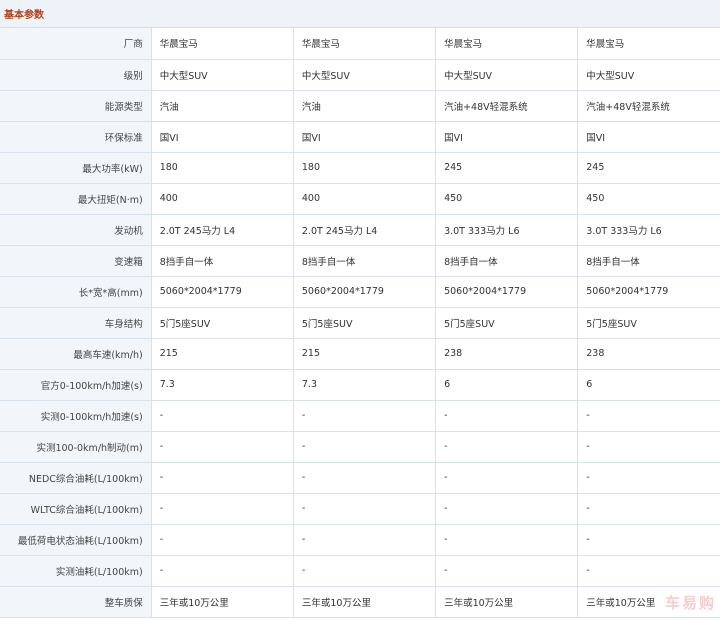  What do you see at coordinates (76, 292) in the screenshot?
I see `row-label: 长*宽*高(mm)` at bounding box center [76, 292].